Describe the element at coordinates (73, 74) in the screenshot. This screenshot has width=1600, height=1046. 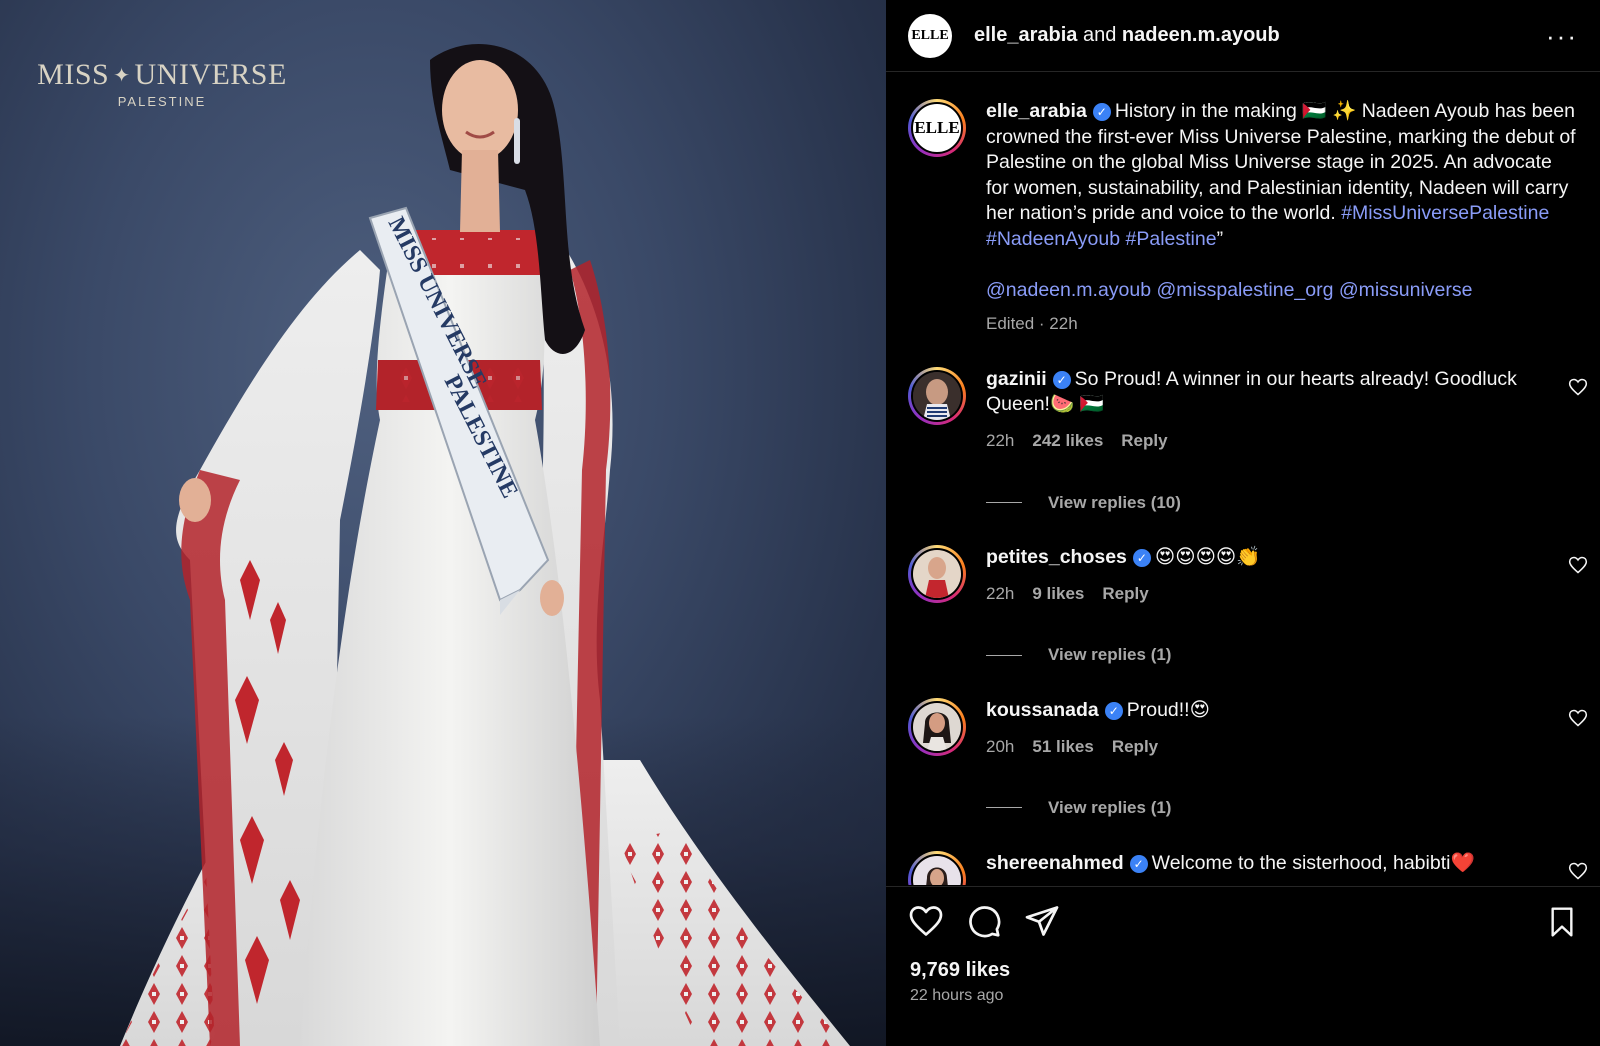
I see `brand-text-left: MISS` at that location.